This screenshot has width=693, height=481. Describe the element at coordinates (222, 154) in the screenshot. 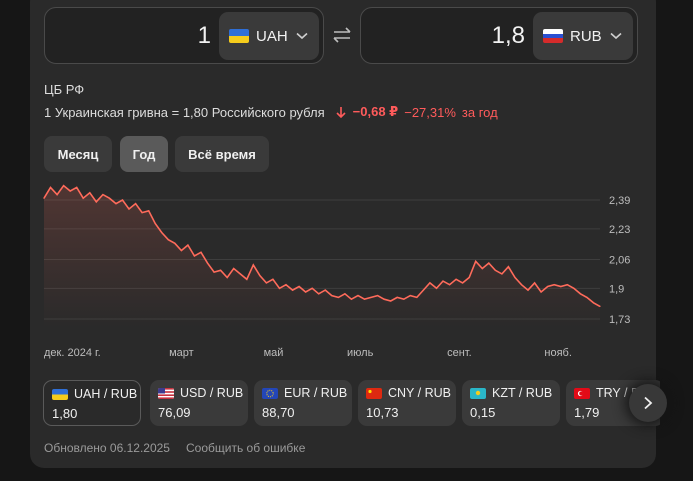

I see `period-all-time-button: Всё время` at that location.